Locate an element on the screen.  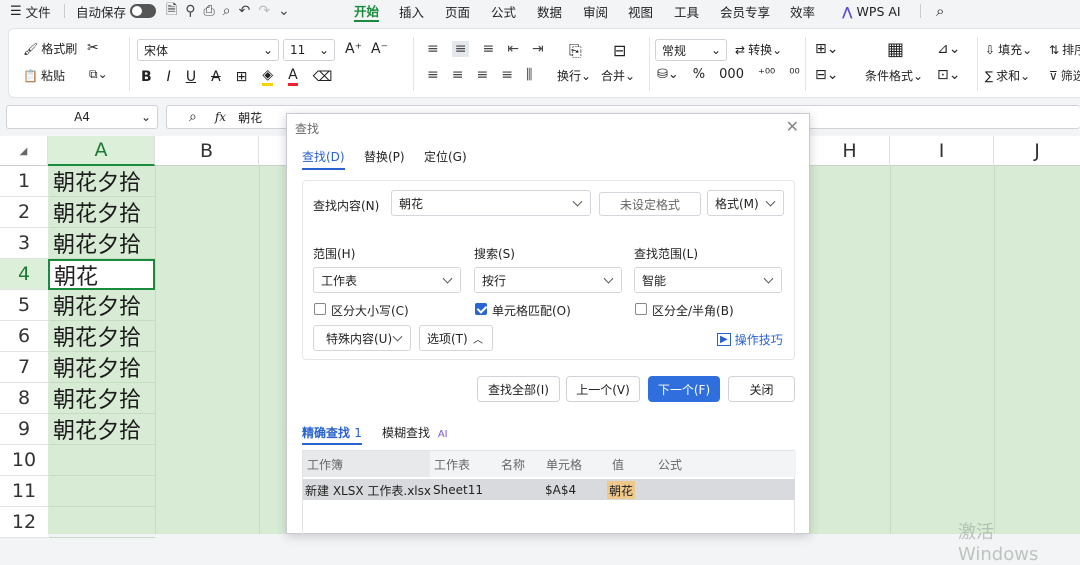
match-cell-checkbox is located at coordinates (481, 309).